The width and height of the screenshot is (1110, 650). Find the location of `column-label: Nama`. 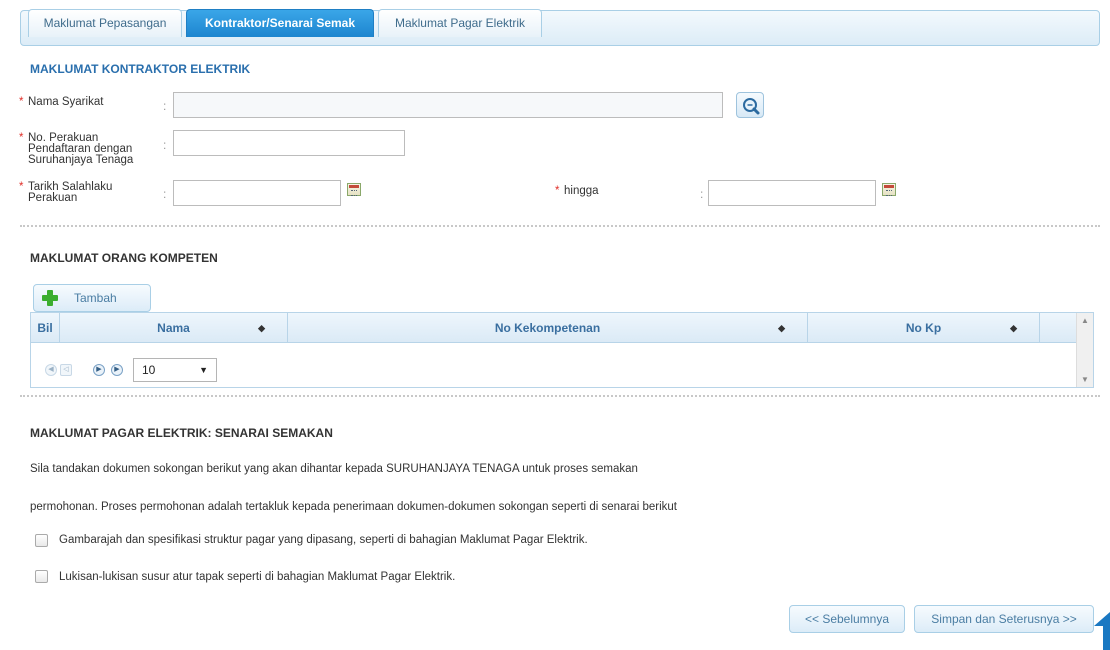

column-label: Nama is located at coordinates (173, 328).